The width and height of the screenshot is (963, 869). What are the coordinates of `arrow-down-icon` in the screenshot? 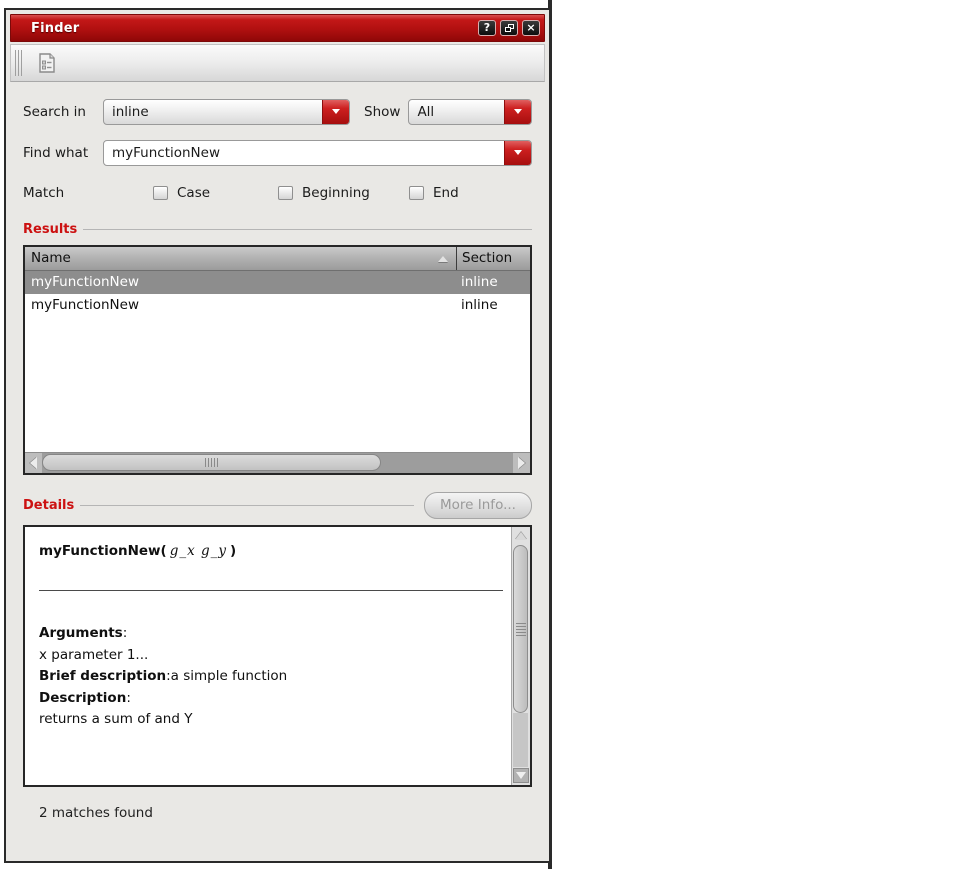 It's located at (521, 775).